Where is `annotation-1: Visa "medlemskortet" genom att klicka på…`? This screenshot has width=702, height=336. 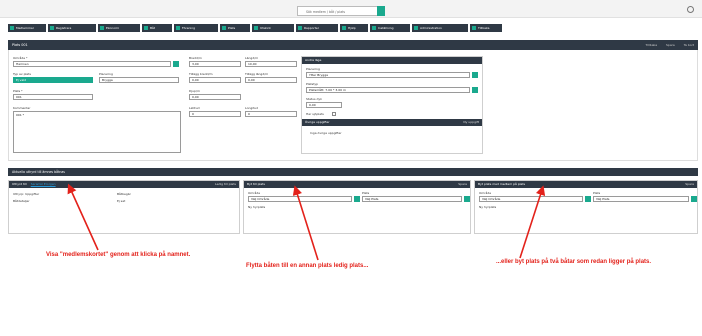 annotation-1: Visa "medlemskortet" genom att klicka på… is located at coordinates (118, 255).